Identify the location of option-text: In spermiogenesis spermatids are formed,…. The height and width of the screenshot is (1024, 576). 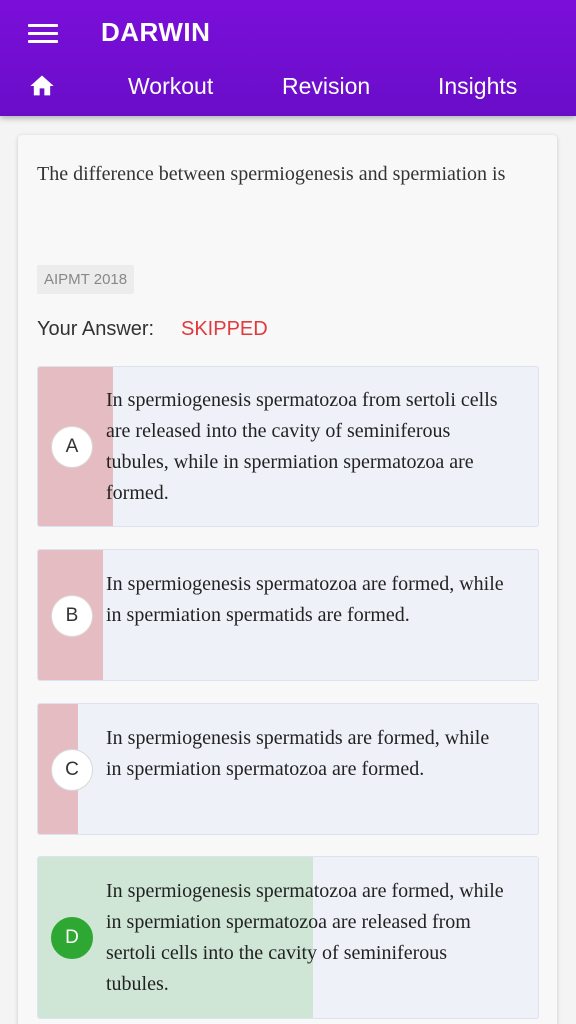
(298, 753).